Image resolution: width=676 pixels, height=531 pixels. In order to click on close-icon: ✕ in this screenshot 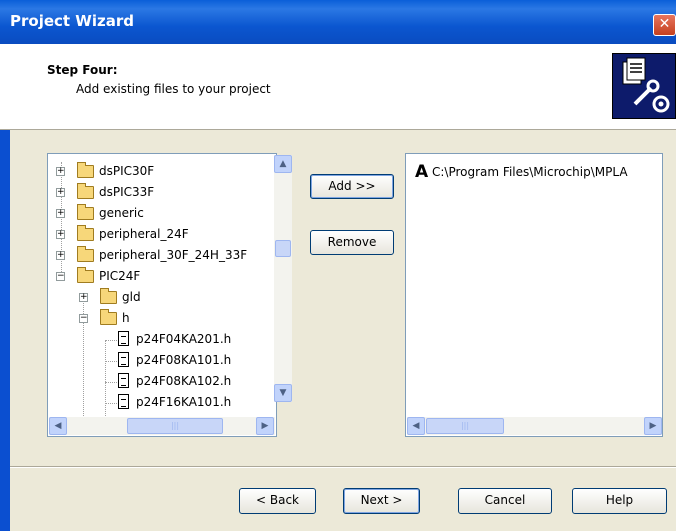, I will do `click(664, 24)`.